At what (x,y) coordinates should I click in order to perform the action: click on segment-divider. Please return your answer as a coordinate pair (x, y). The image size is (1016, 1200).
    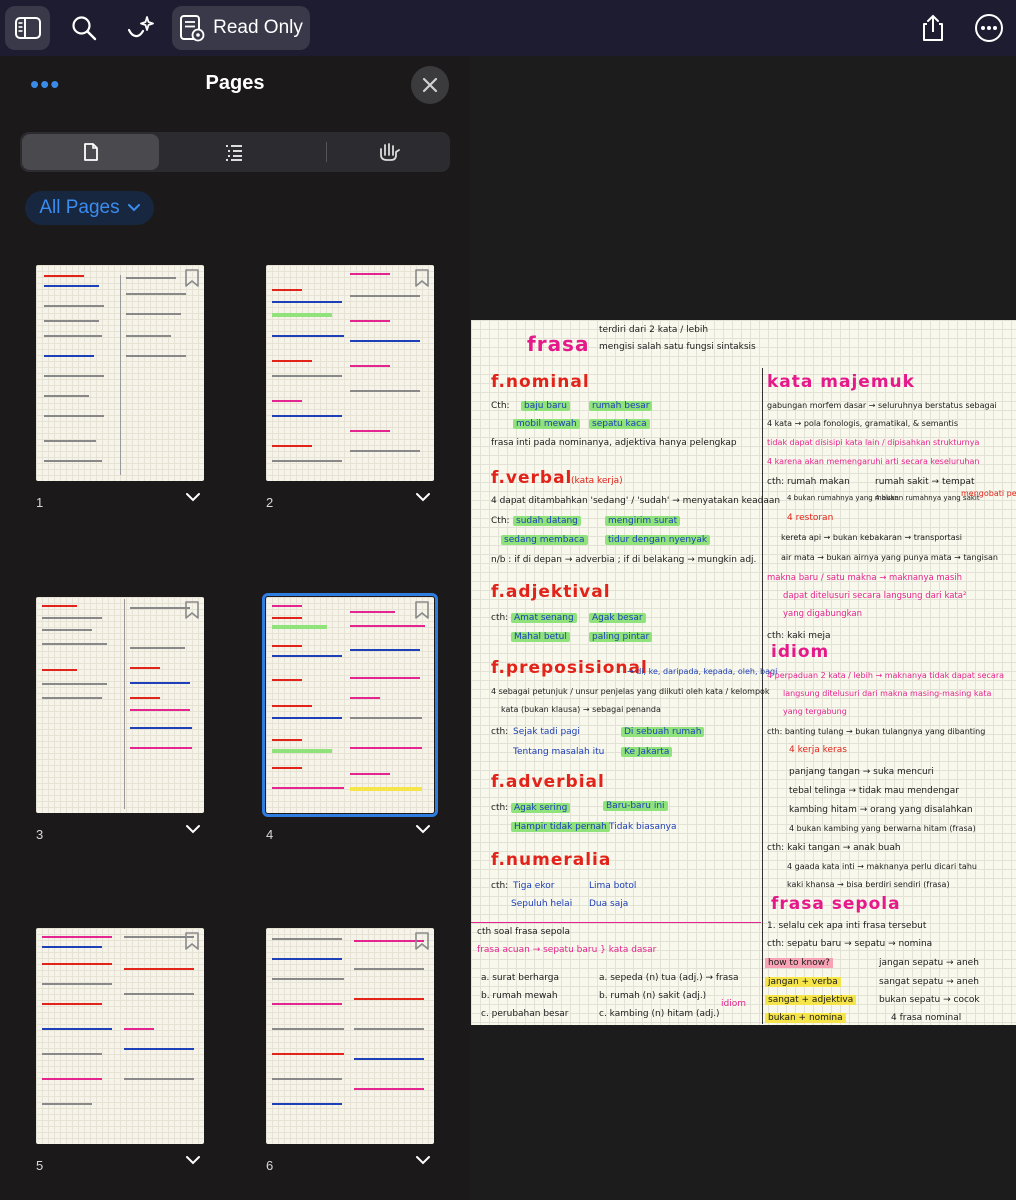
    Looking at the image, I should click on (326, 152).